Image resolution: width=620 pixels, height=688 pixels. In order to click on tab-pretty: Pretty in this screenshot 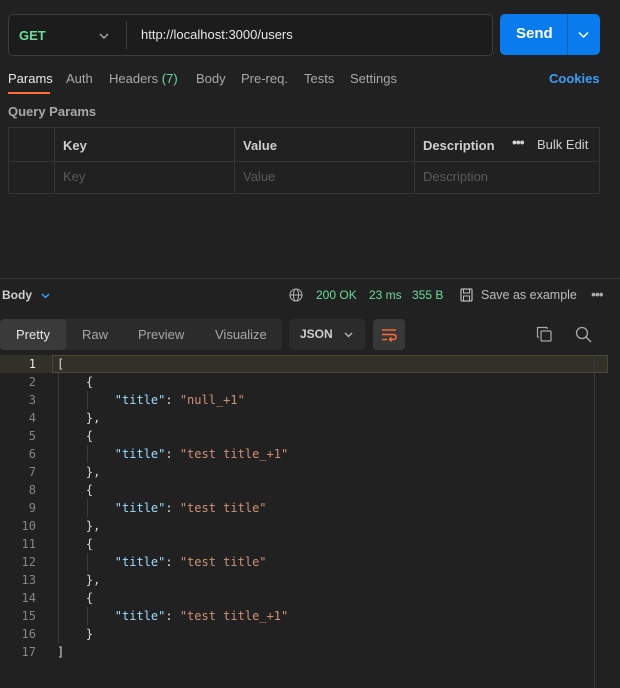, I will do `click(33, 334)`.